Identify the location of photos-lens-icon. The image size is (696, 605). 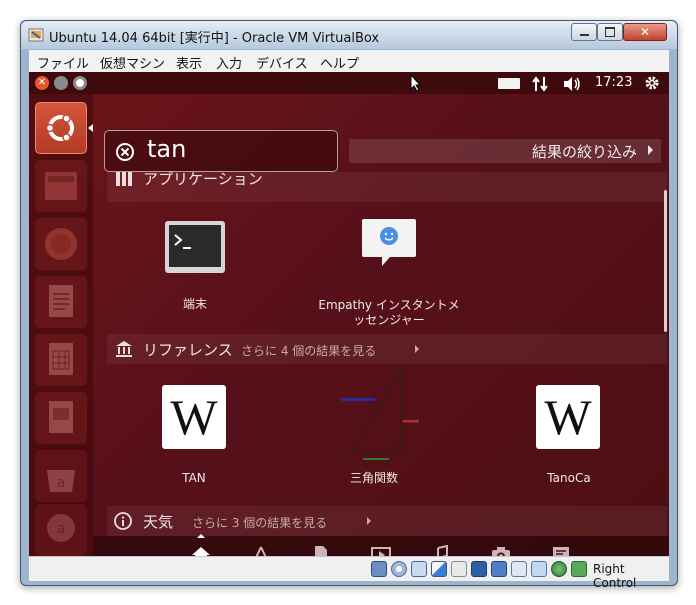
(501, 550).